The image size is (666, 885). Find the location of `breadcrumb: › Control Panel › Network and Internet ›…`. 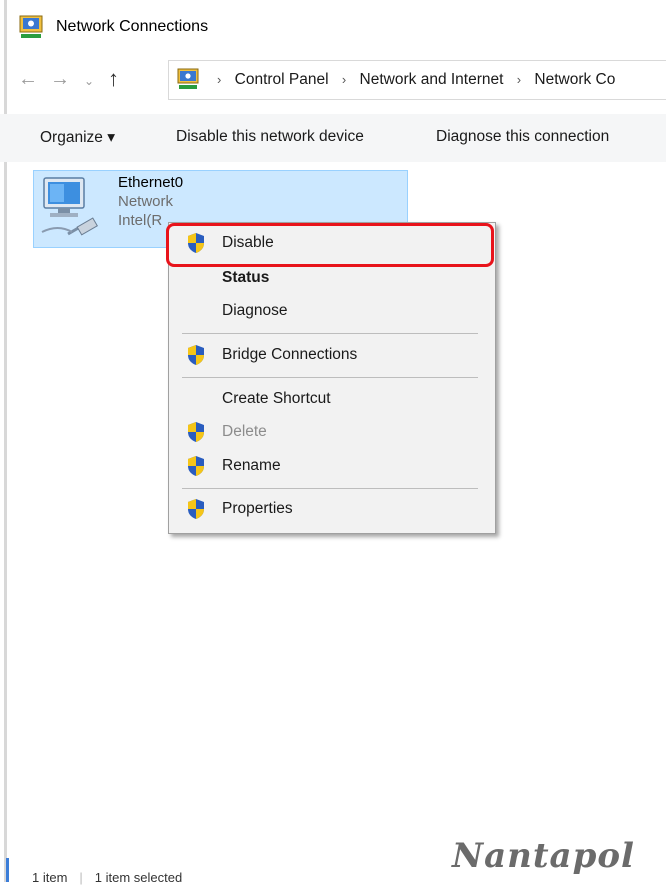

breadcrumb: › Control Panel › Network and Internet ›… is located at coordinates (411, 80).